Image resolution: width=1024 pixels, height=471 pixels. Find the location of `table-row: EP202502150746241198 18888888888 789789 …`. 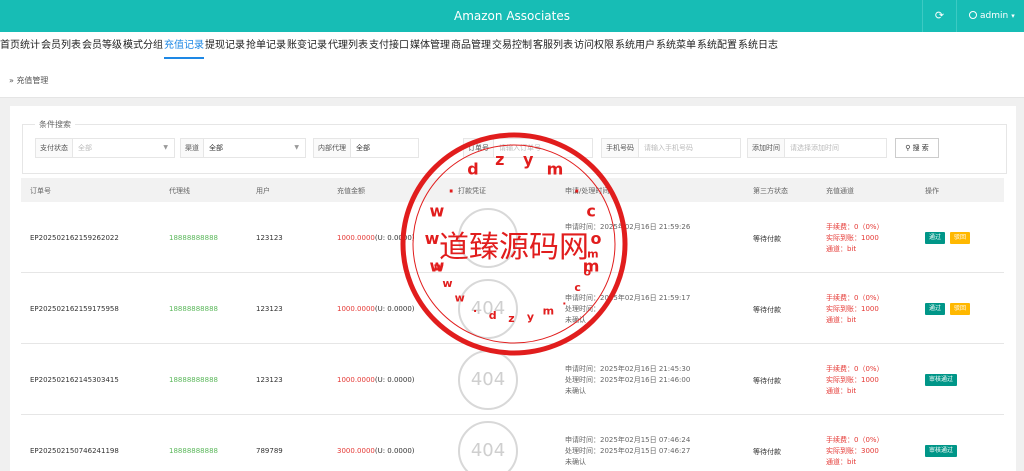

table-row: EP202502150746241198 18888888888 789789 … is located at coordinates (512, 443).